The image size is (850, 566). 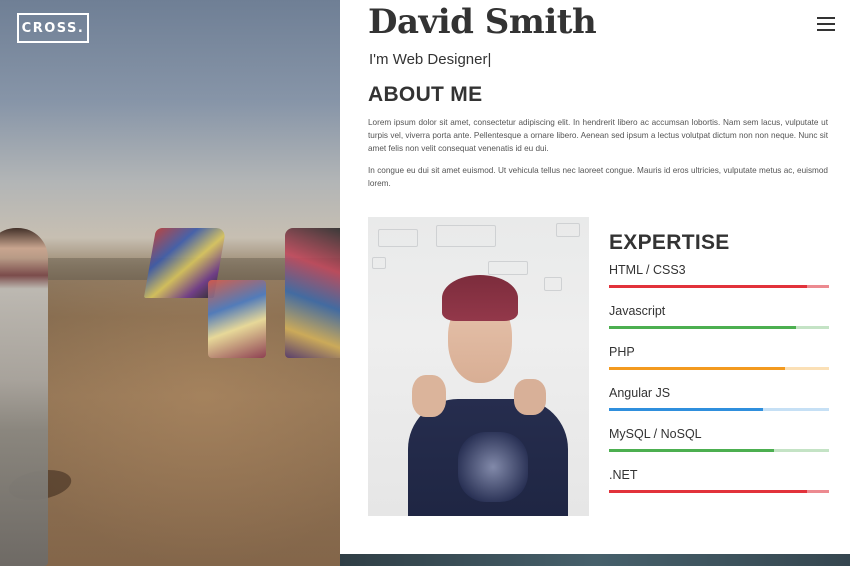 I want to click on skill-angular-js: Angular JS, so click(x=719, y=401).